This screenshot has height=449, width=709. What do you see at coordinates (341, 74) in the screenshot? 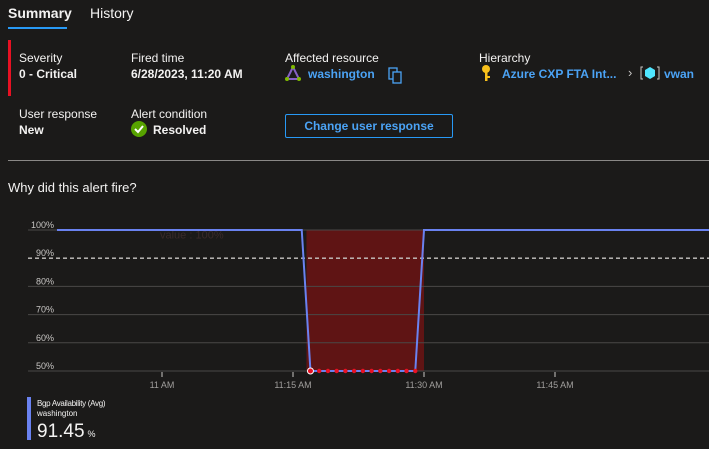
I see `affected-resource-link: washington` at bounding box center [341, 74].